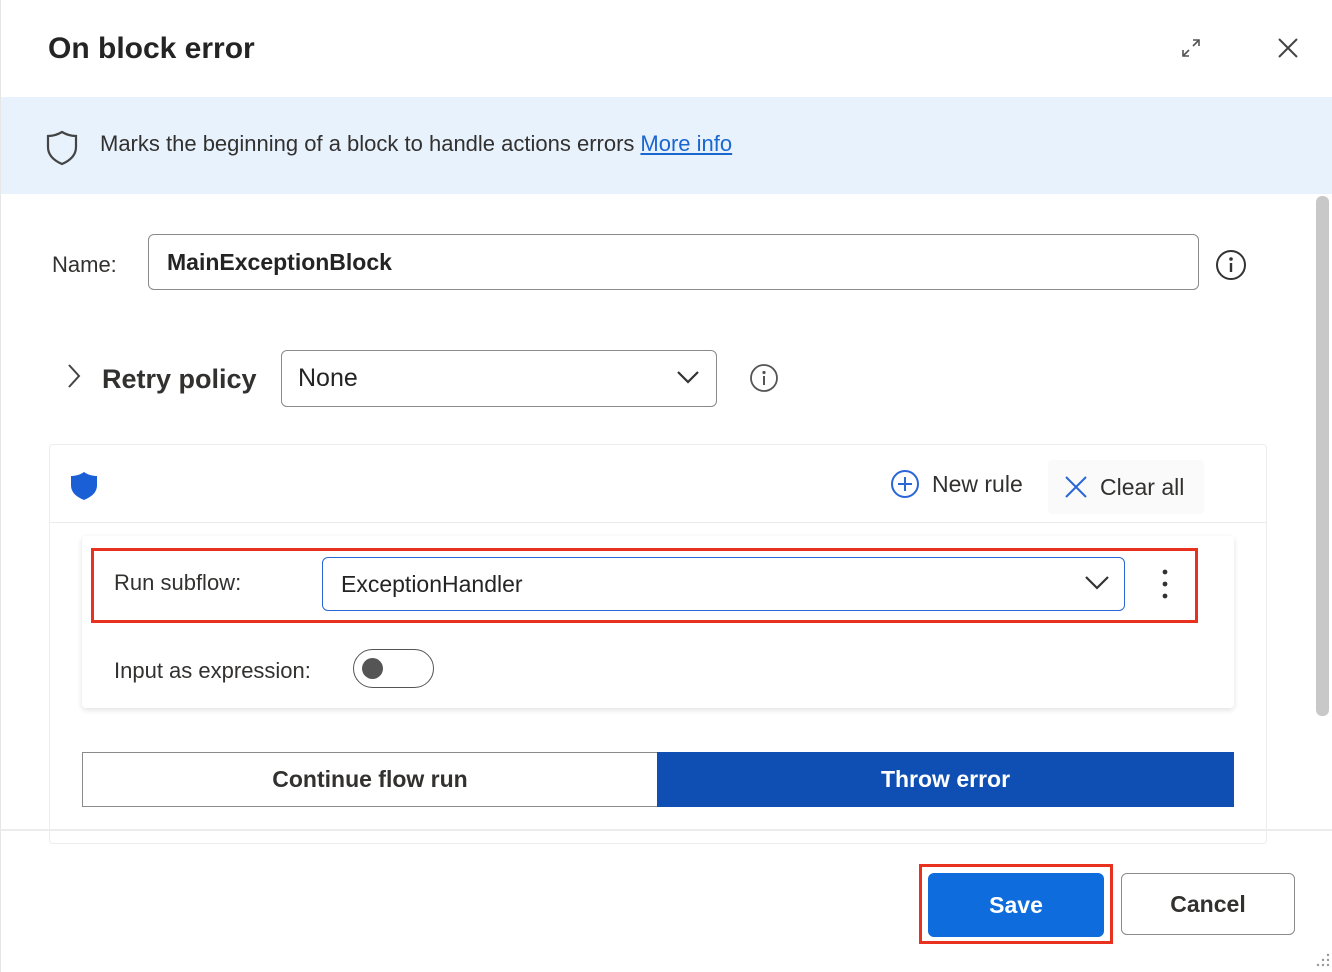  Describe the element at coordinates (1142, 486) in the screenshot. I see `clear-all-label: Clear all` at that location.